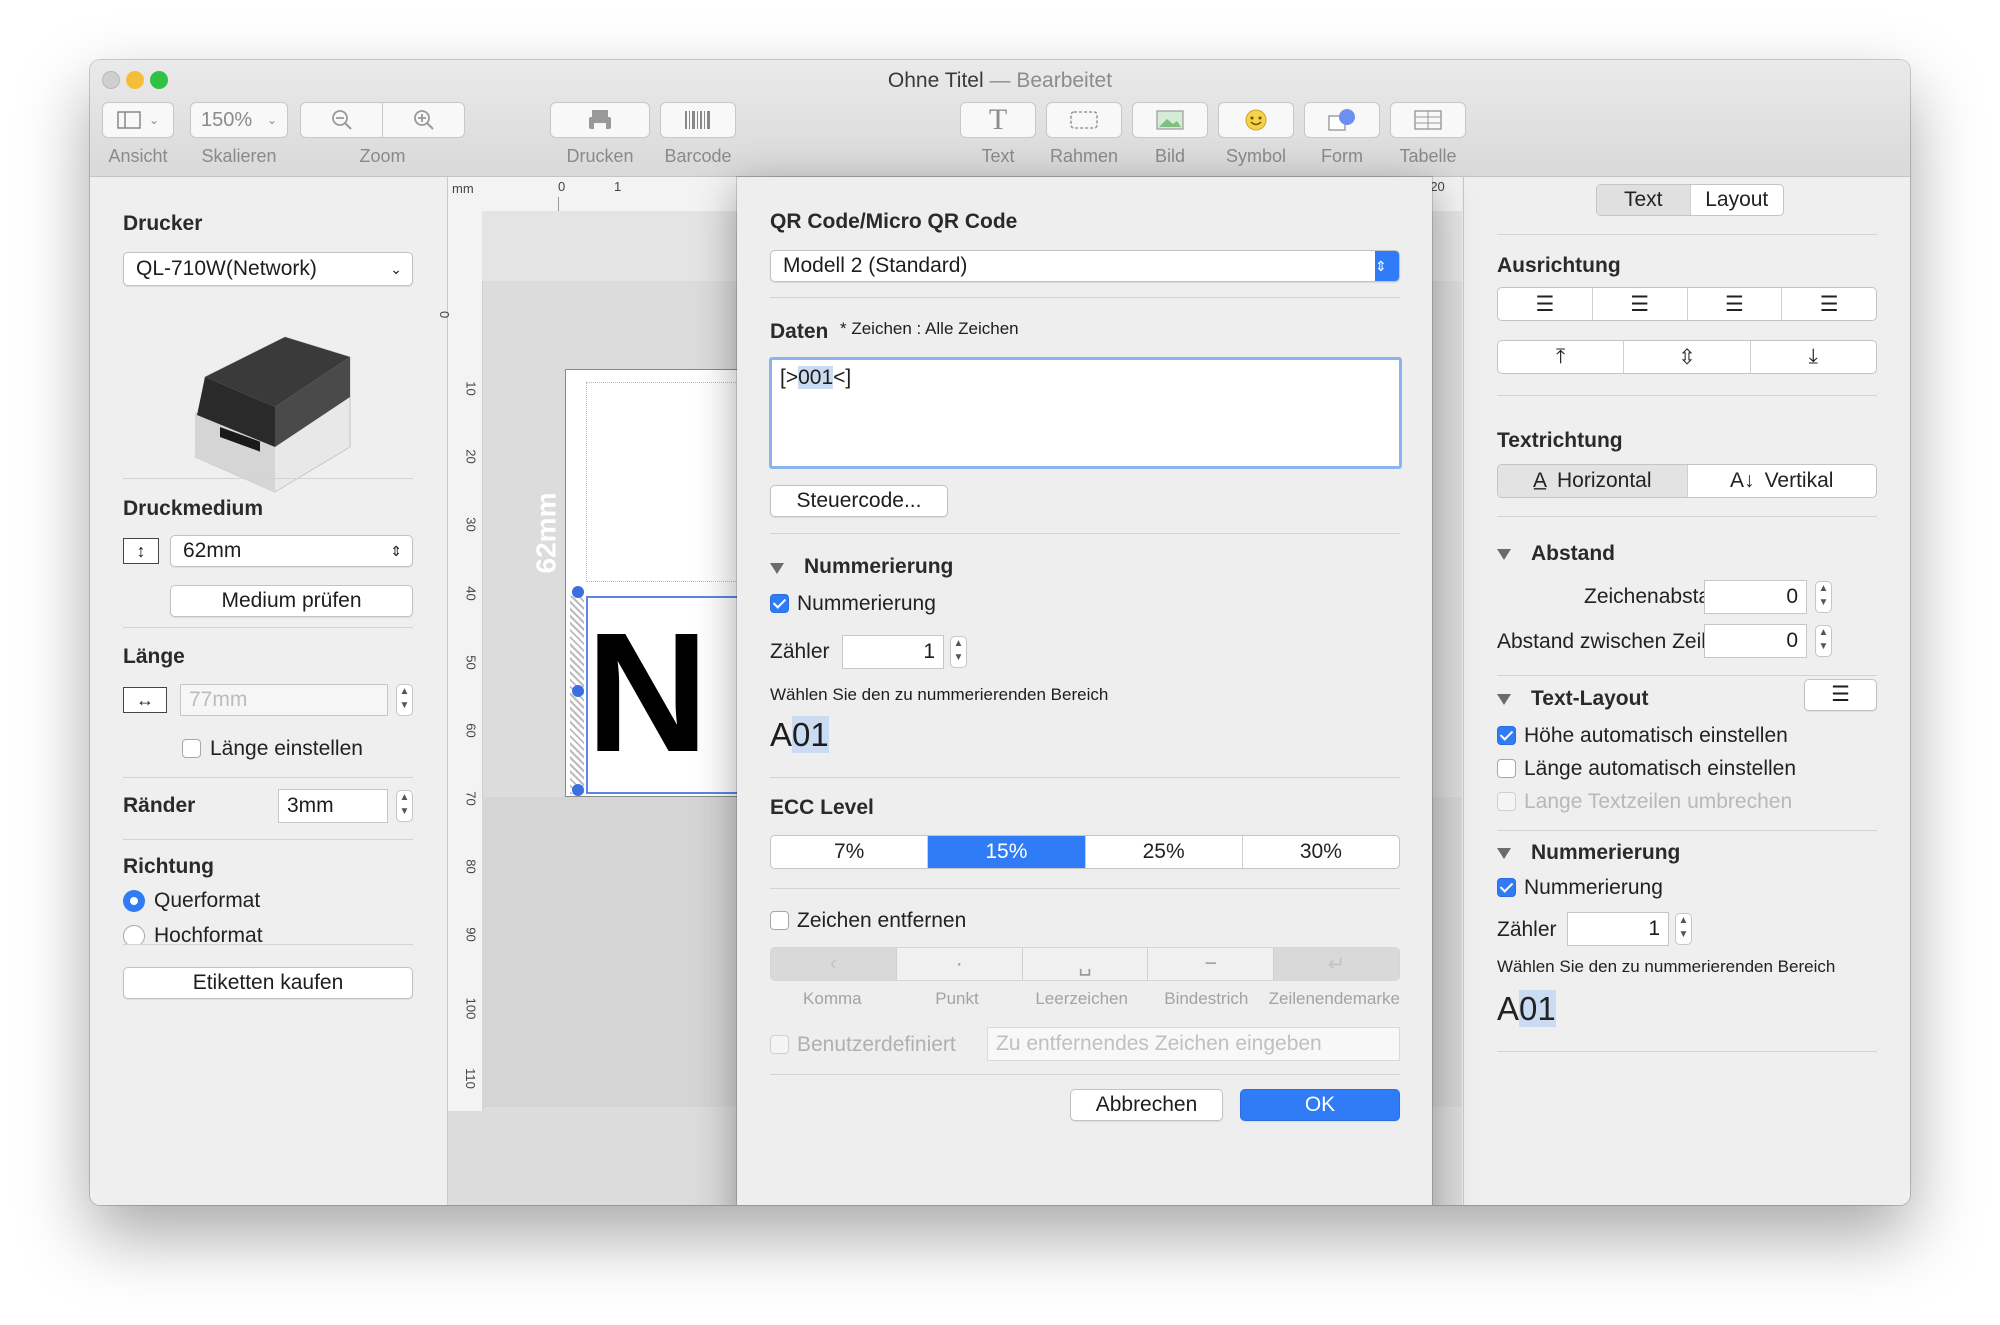 Image resolution: width=2000 pixels, height=1325 pixels. Describe the element at coordinates (958, 652) in the screenshot. I see `dialog-counter-stepper: ▲ ▼` at that location.